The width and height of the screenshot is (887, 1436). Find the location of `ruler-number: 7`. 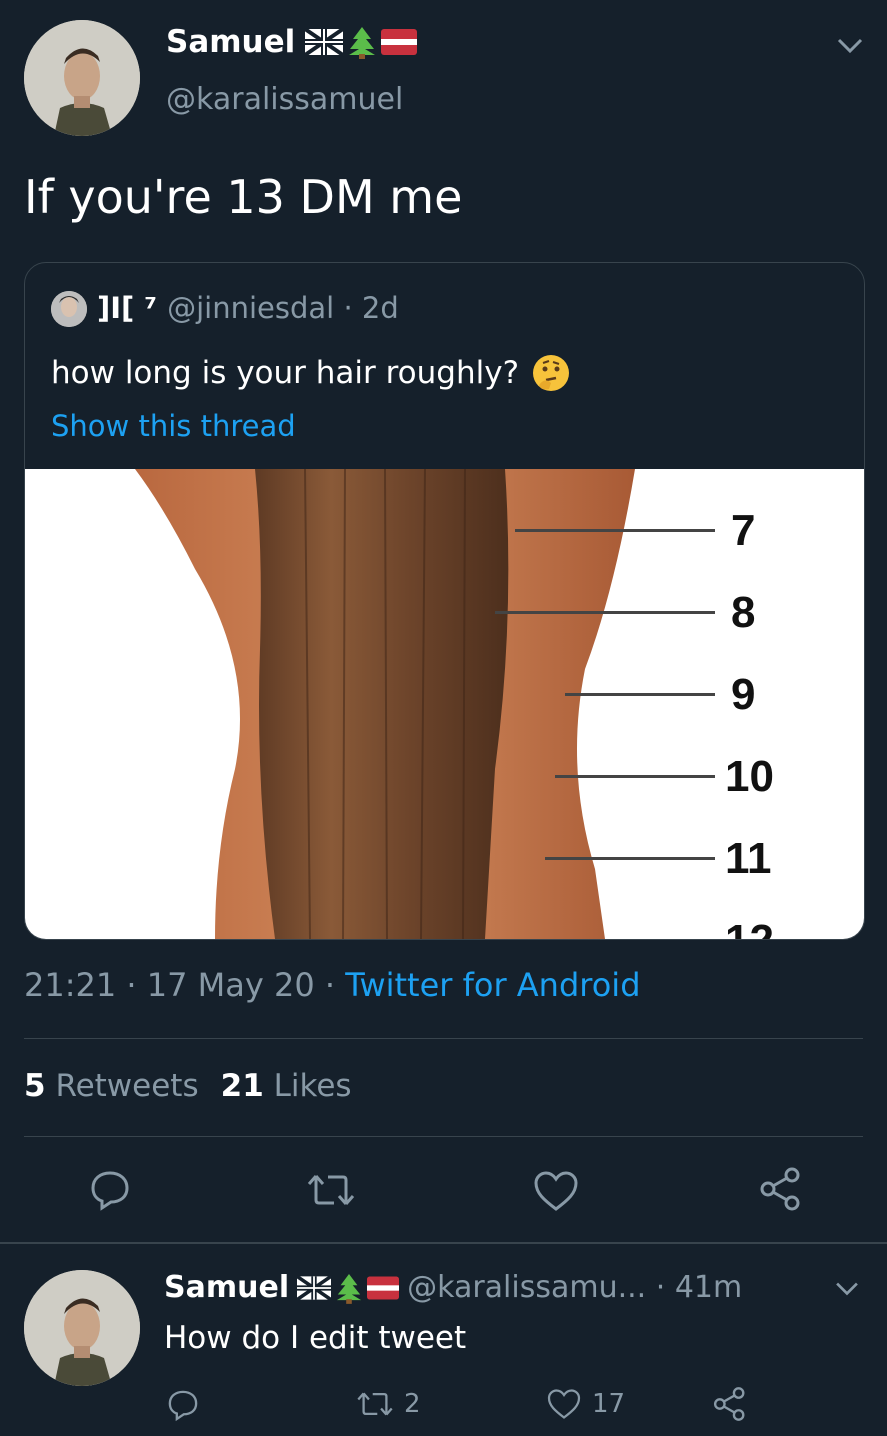

ruler-number: 7 is located at coordinates (743, 530).